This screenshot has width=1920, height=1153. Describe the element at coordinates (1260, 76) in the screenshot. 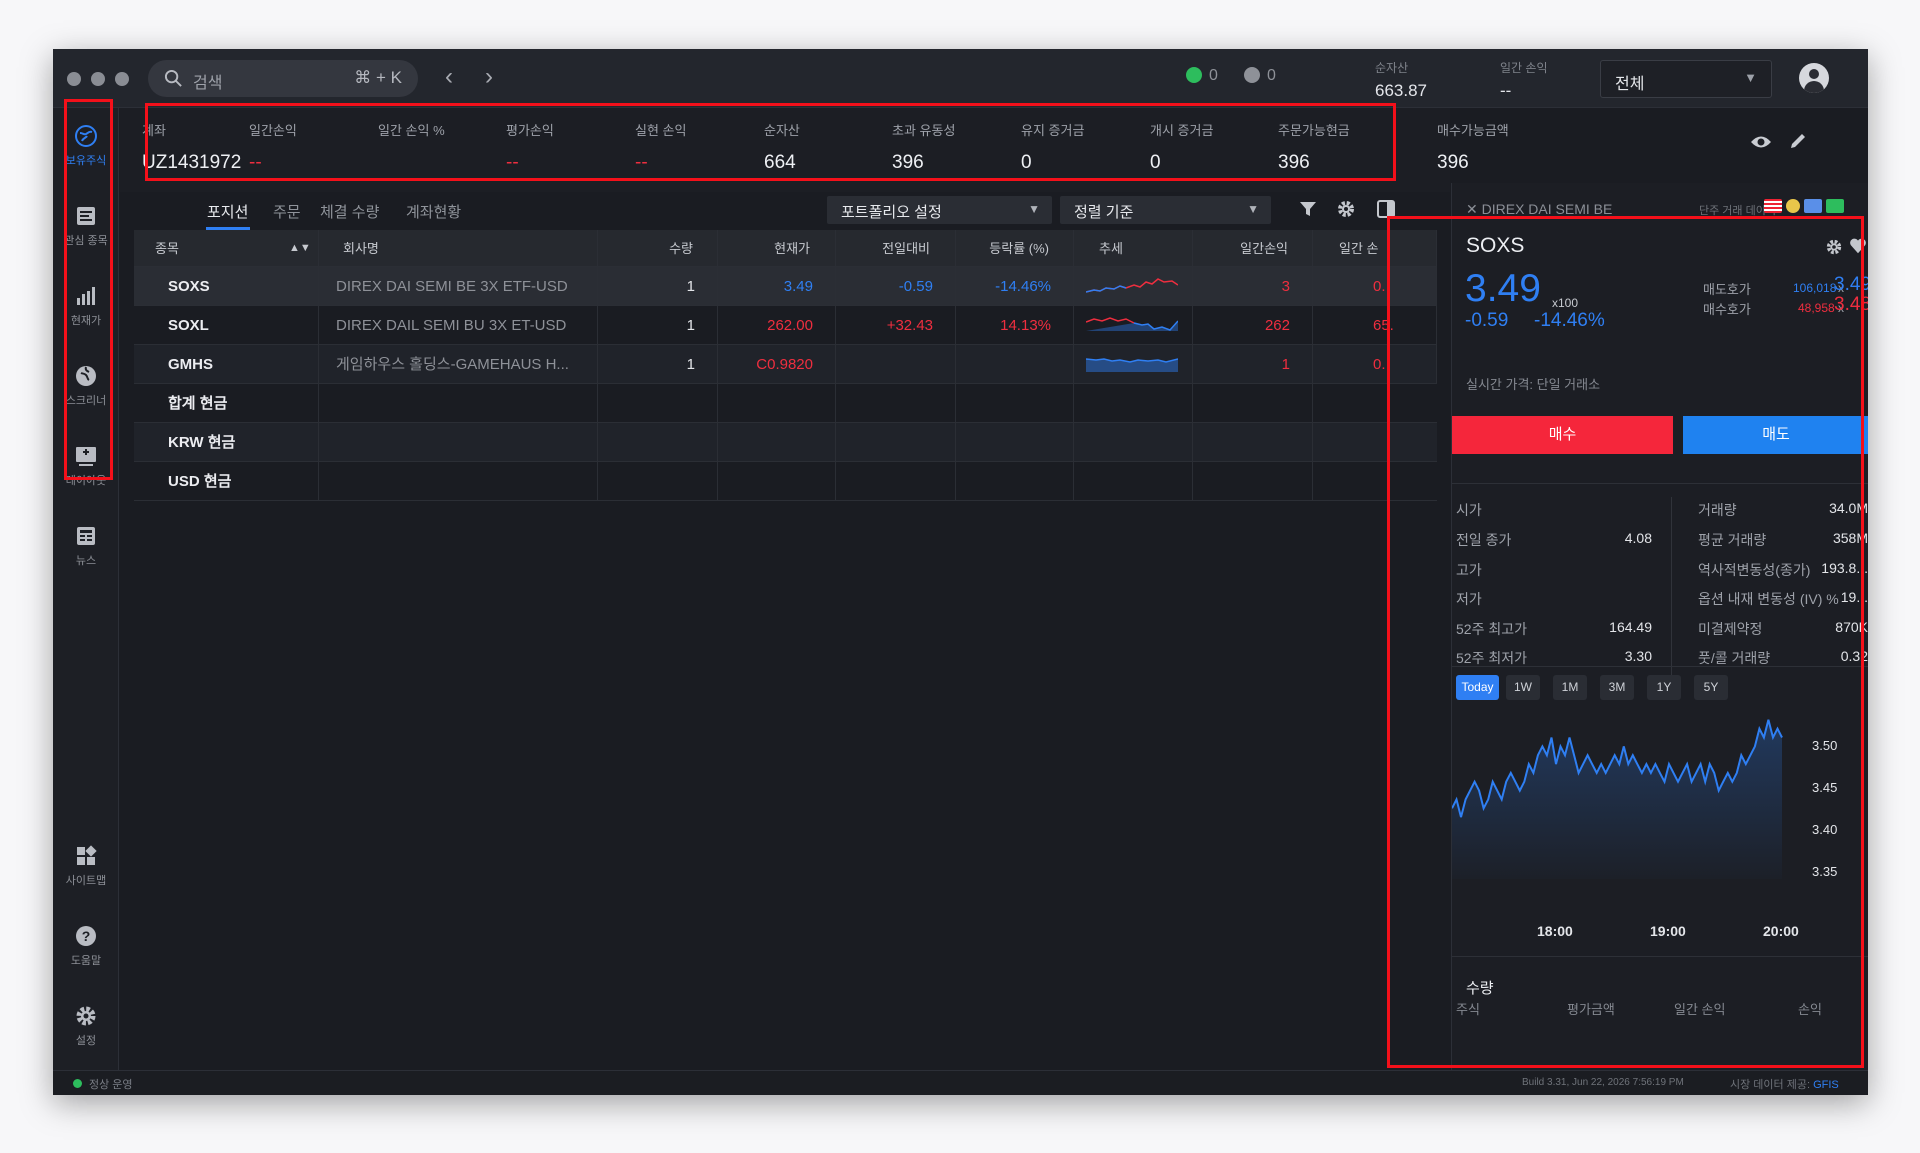

I see `order-status: 0` at that location.